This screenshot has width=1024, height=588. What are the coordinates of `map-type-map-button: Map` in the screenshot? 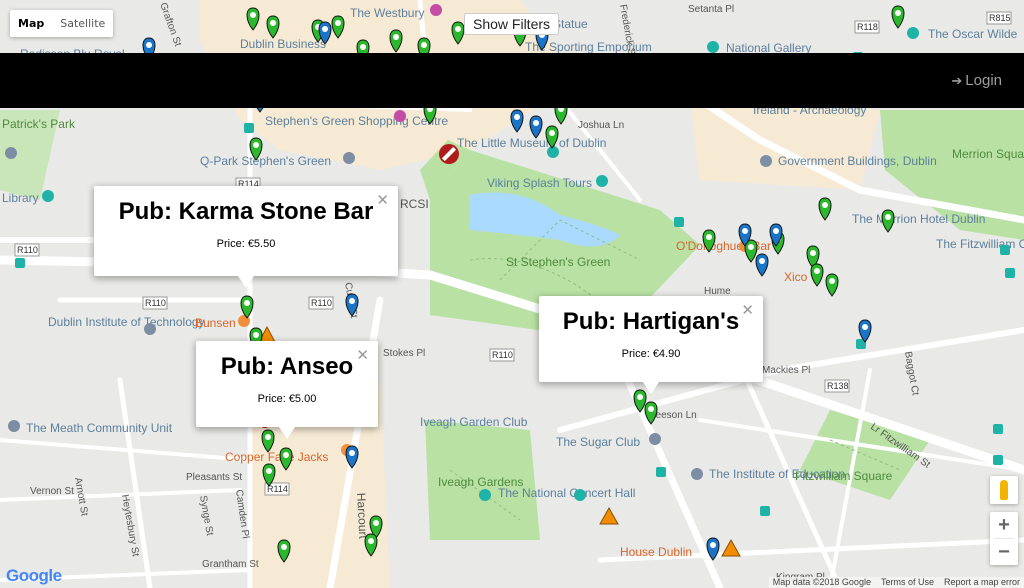 It's located at (31, 23).